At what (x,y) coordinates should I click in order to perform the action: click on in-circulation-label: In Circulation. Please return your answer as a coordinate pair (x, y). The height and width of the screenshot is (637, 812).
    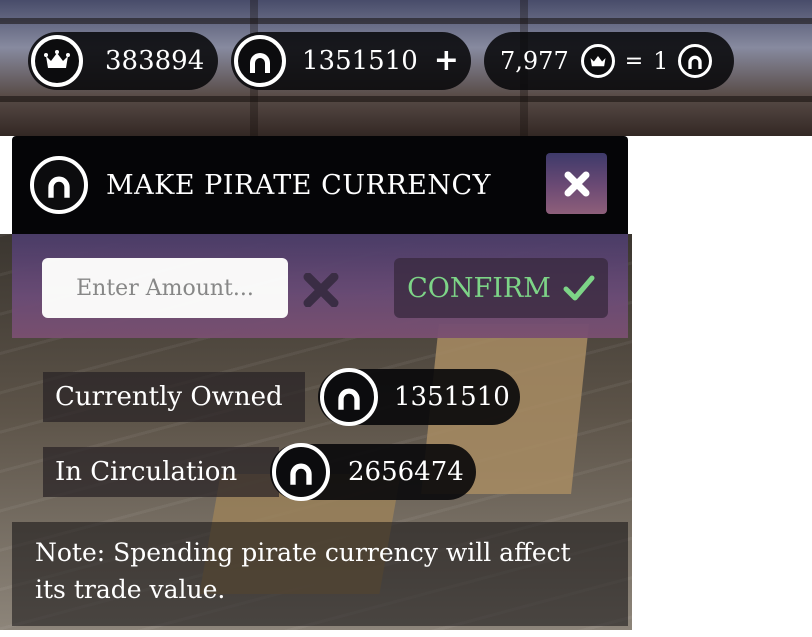
    Looking at the image, I should click on (161, 472).